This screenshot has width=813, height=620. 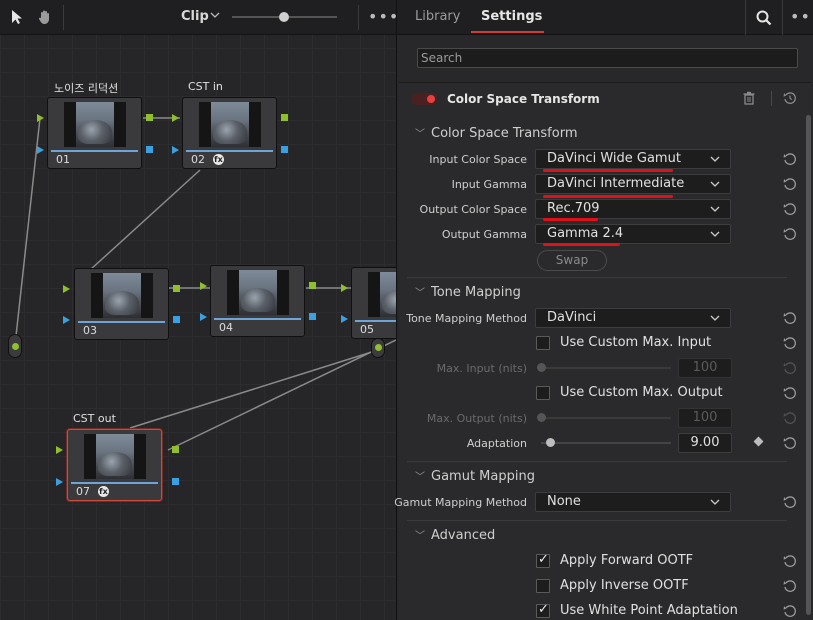 What do you see at coordinates (312, 316) in the screenshot?
I see `node-04-key-output` at bounding box center [312, 316].